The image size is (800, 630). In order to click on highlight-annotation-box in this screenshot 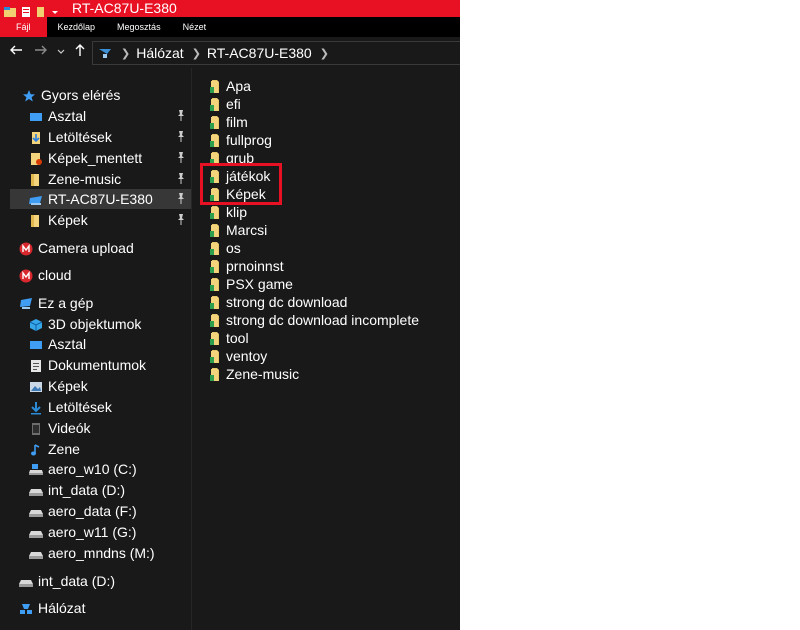, I will do `click(241, 184)`.